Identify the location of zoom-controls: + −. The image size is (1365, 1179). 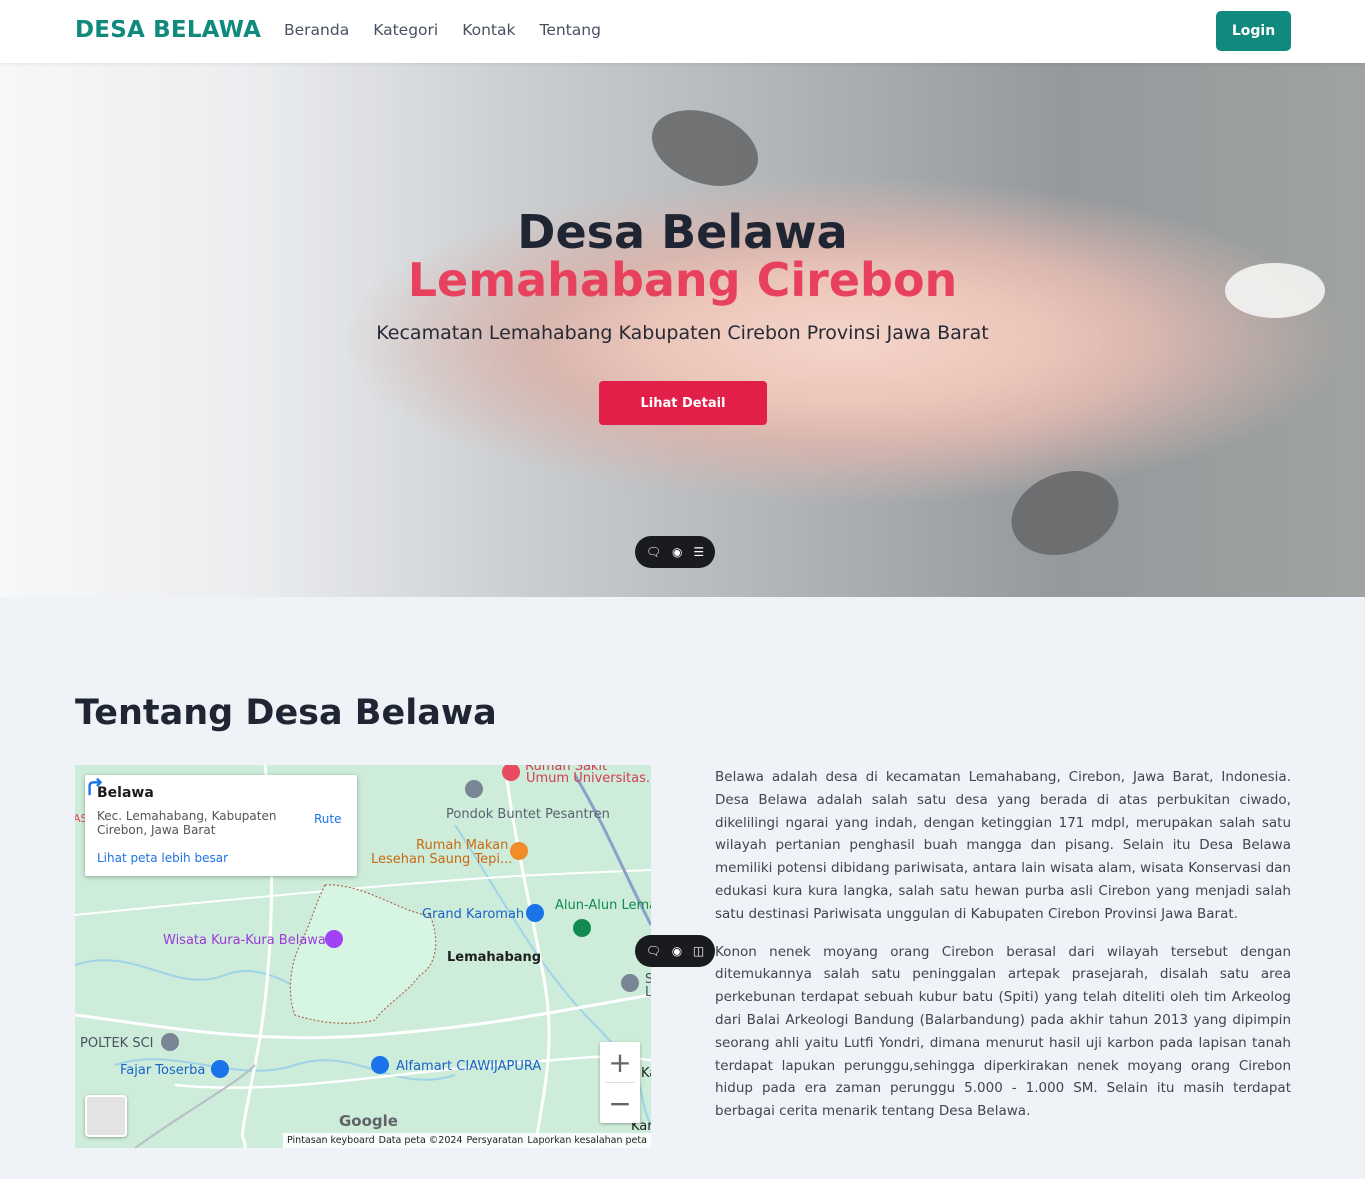
(620, 1082).